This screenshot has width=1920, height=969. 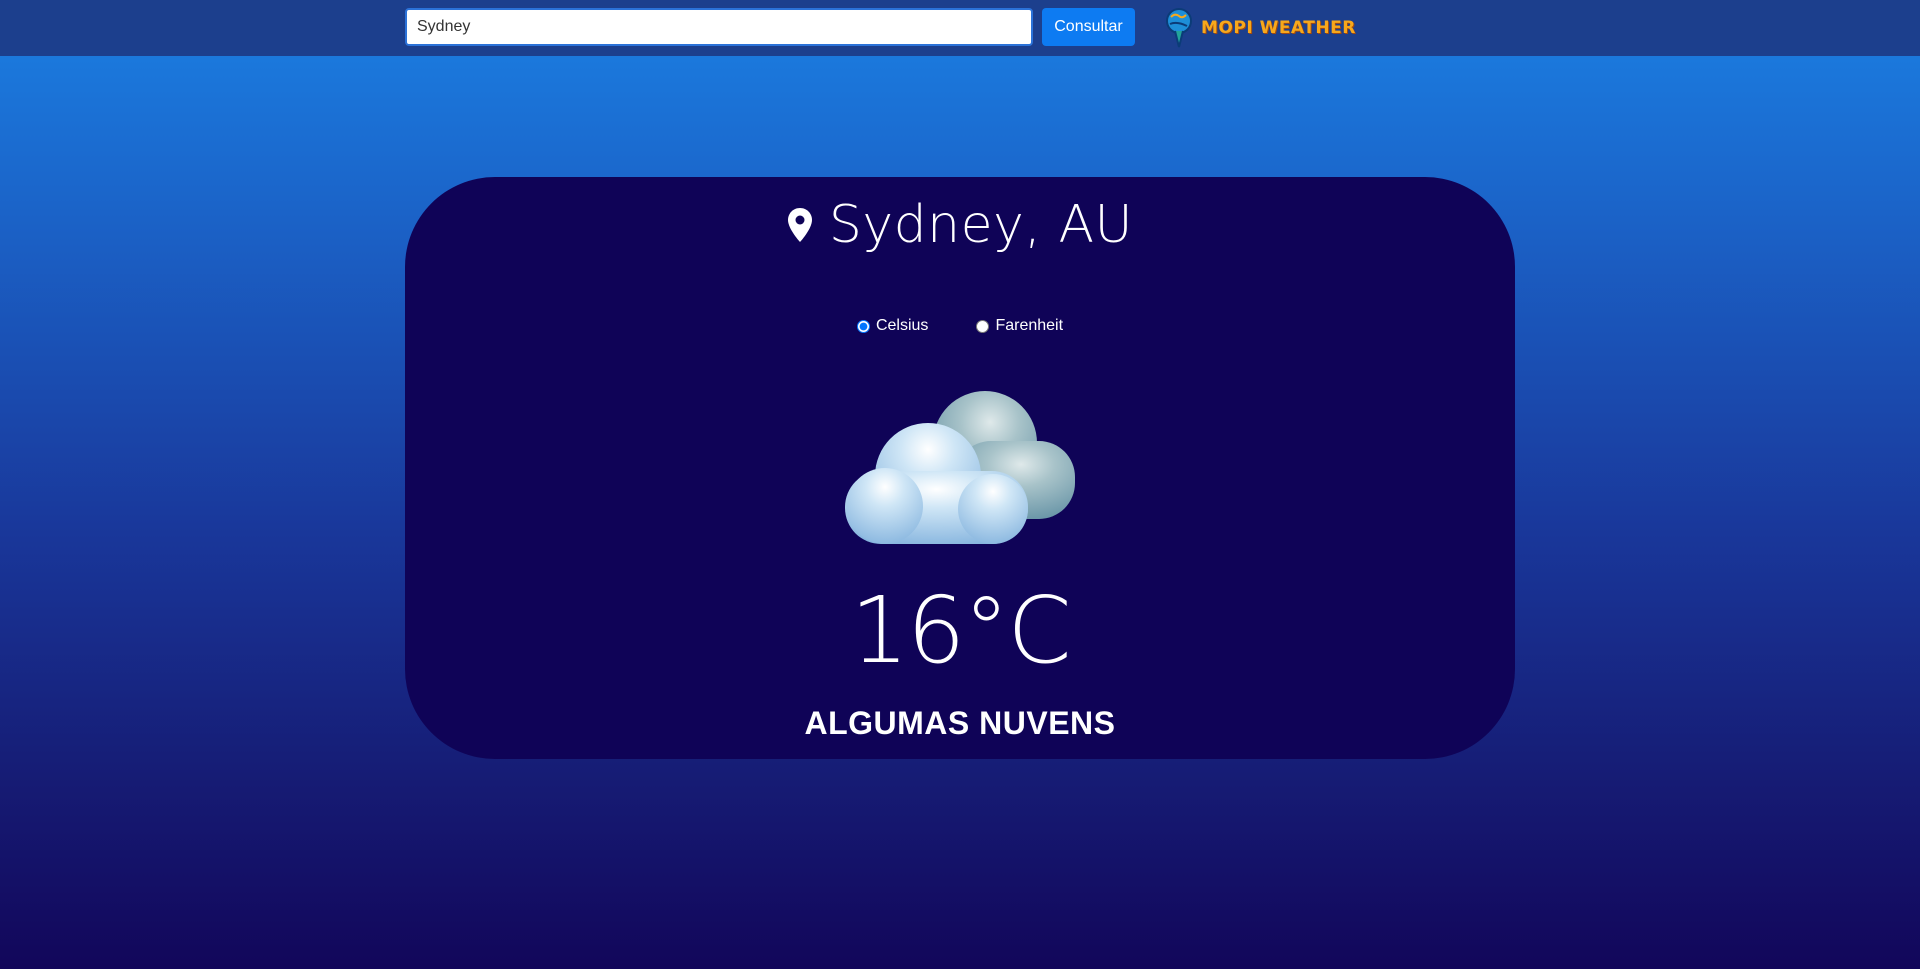 What do you see at coordinates (1179, 28) in the screenshot?
I see `globe-pin-icon` at bounding box center [1179, 28].